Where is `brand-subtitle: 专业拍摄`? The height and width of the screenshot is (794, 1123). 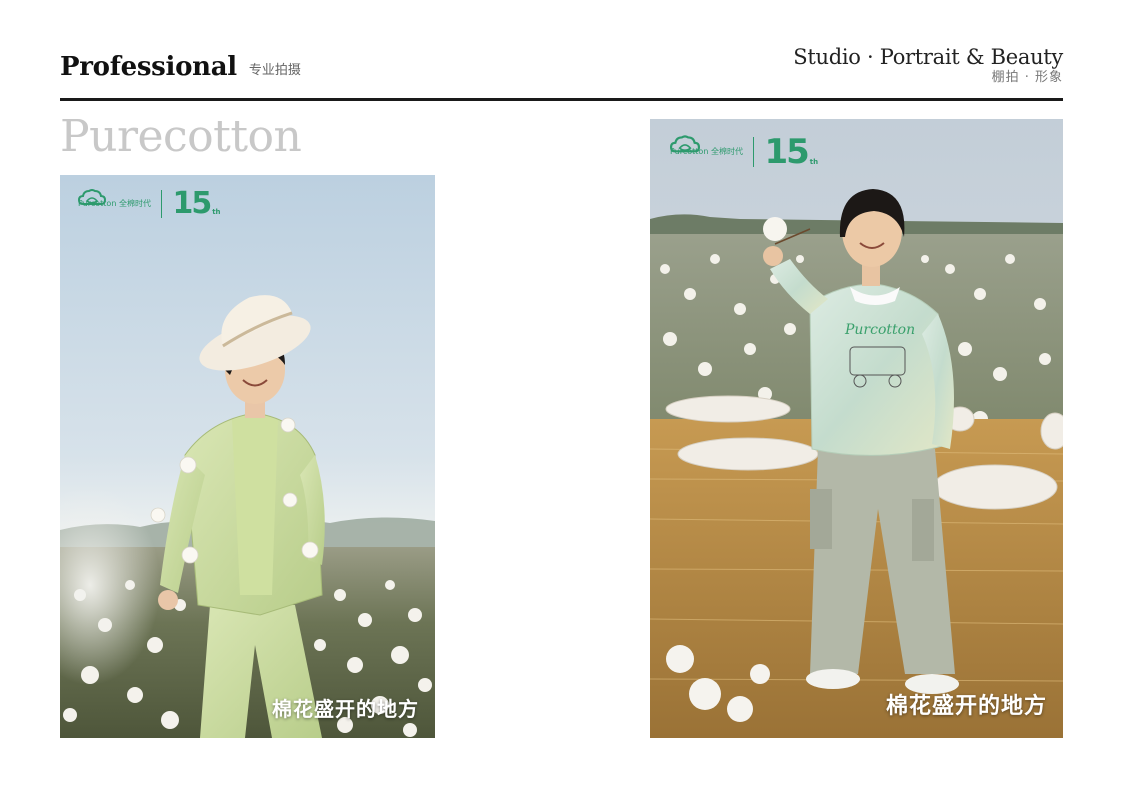 brand-subtitle: 专业拍摄 is located at coordinates (274, 70).